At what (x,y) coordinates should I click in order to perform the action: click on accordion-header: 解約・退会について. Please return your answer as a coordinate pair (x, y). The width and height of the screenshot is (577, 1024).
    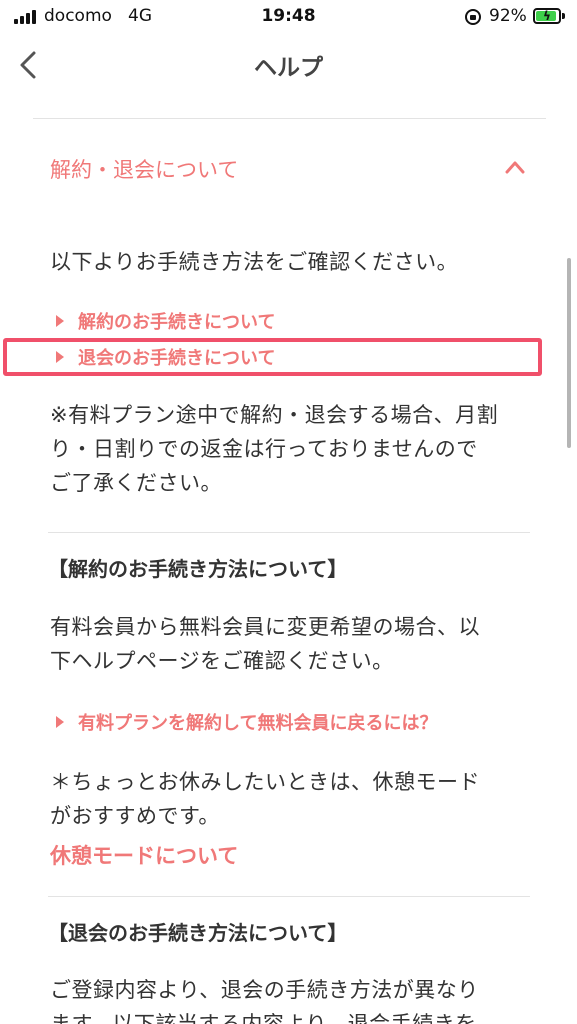
    Looking at the image, I should click on (289, 170).